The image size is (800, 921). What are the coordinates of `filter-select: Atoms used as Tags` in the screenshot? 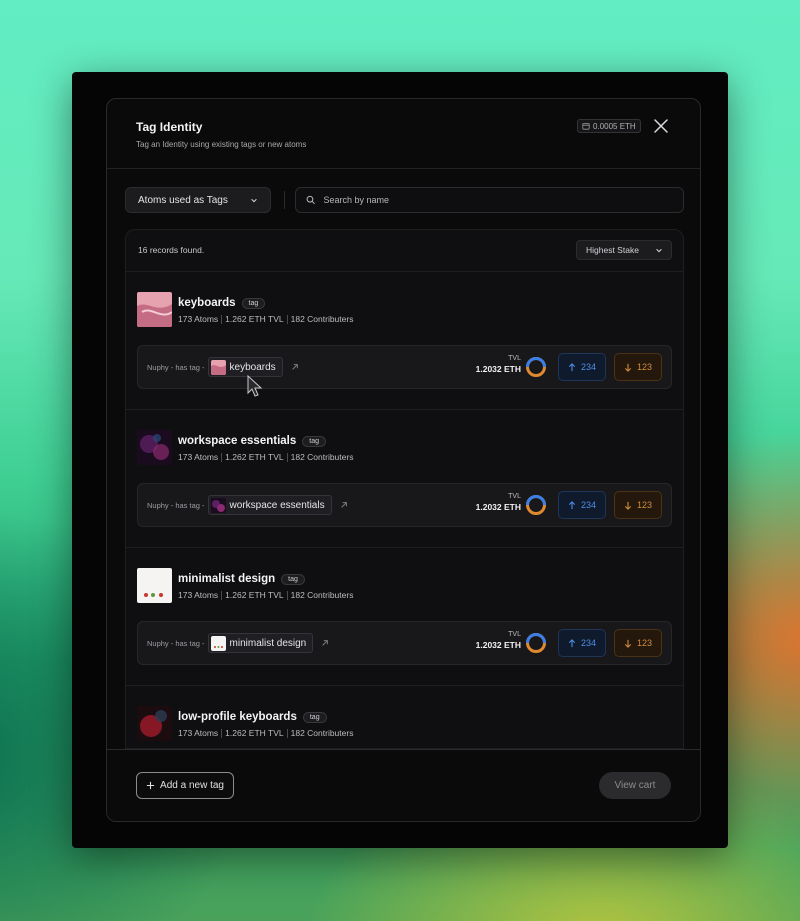 It's located at (198, 200).